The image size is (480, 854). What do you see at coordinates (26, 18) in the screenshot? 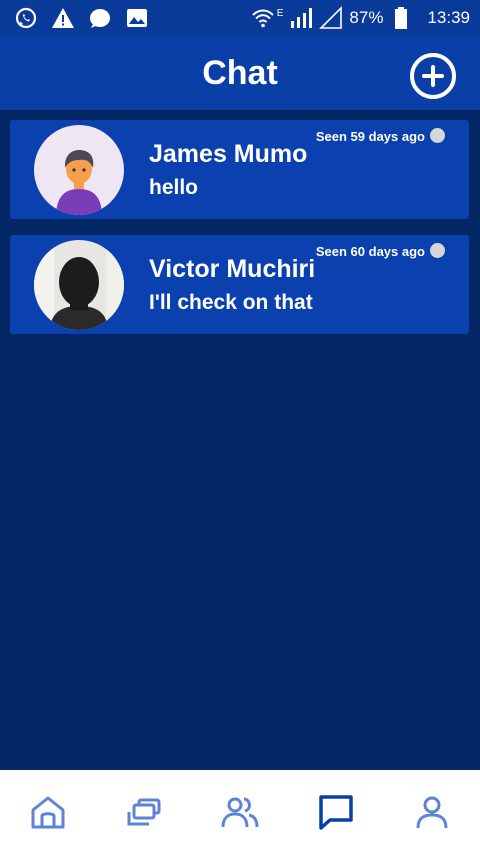
I see `whatsapp-icon` at bounding box center [26, 18].